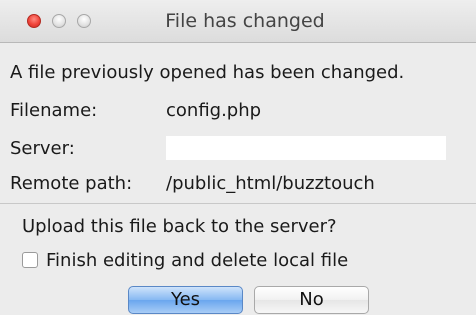 The width and height of the screenshot is (476, 315). I want to click on no-button: No, so click(311, 300).